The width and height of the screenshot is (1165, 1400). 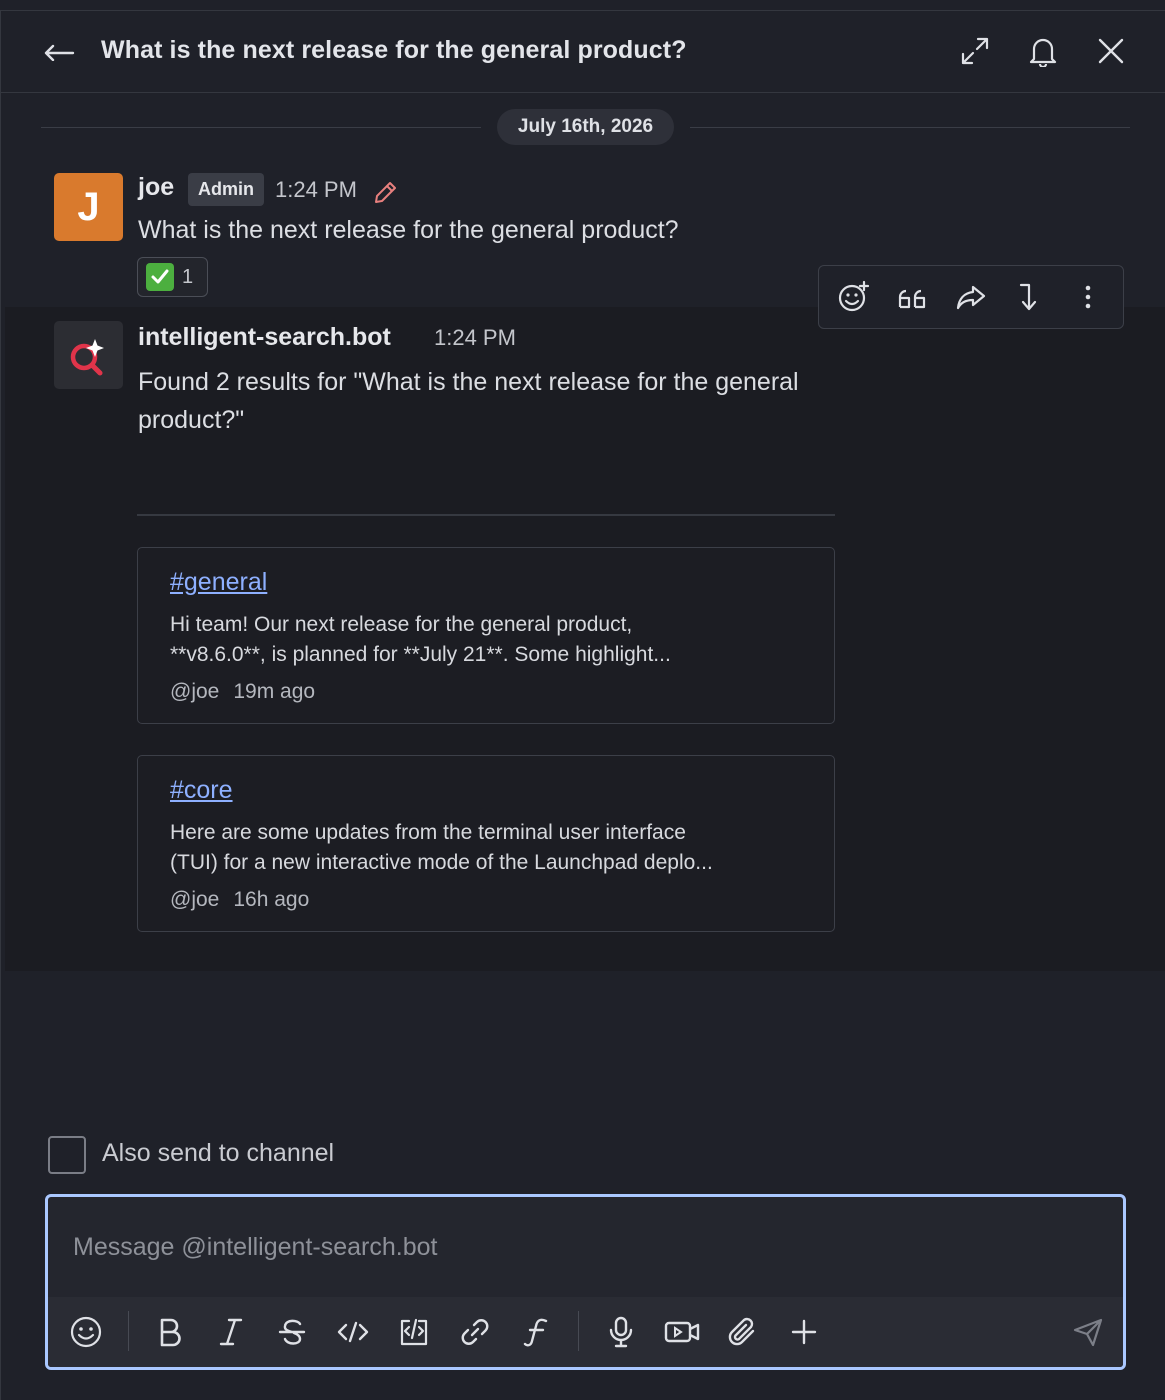 What do you see at coordinates (188, 276) in the screenshot?
I see `reaction-count: 1` at bounding box center [188, 276].